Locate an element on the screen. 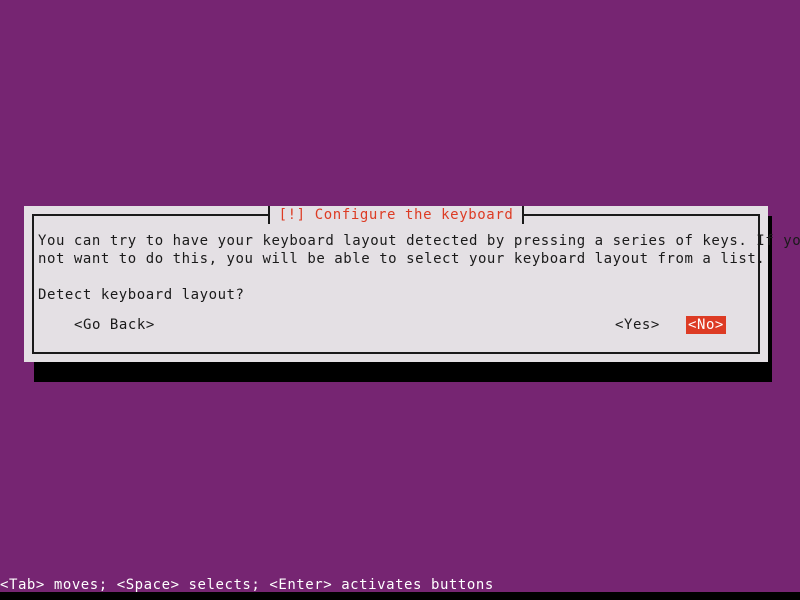 This screenshot has height=600, width=800. bottom-black-bar is located at coordinates (400, 596).